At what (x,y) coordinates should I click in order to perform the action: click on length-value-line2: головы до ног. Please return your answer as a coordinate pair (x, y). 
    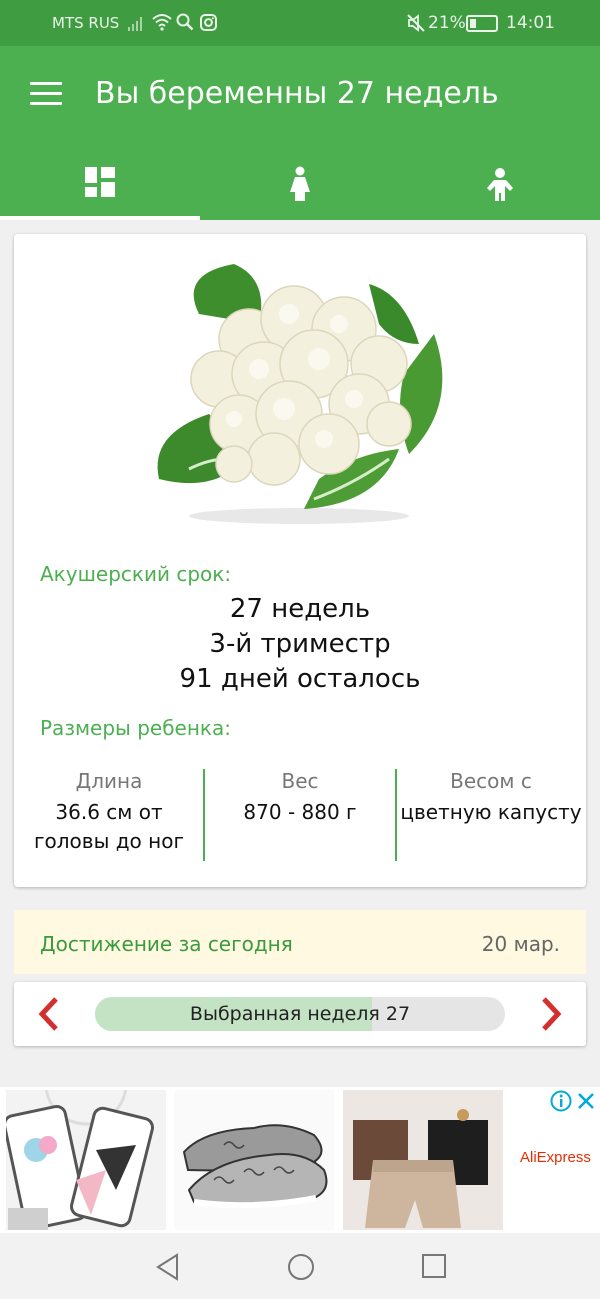
    Looking at the image, I should click on (109, 841).